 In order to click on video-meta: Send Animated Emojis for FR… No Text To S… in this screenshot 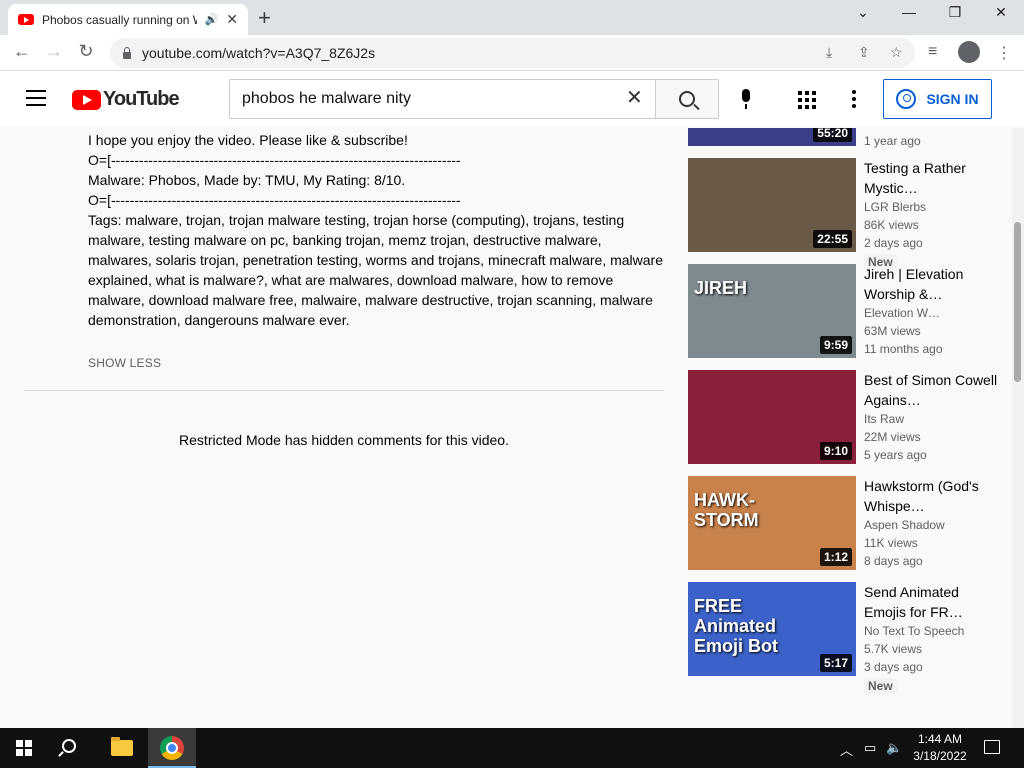, I will do `click(934, 638)`.